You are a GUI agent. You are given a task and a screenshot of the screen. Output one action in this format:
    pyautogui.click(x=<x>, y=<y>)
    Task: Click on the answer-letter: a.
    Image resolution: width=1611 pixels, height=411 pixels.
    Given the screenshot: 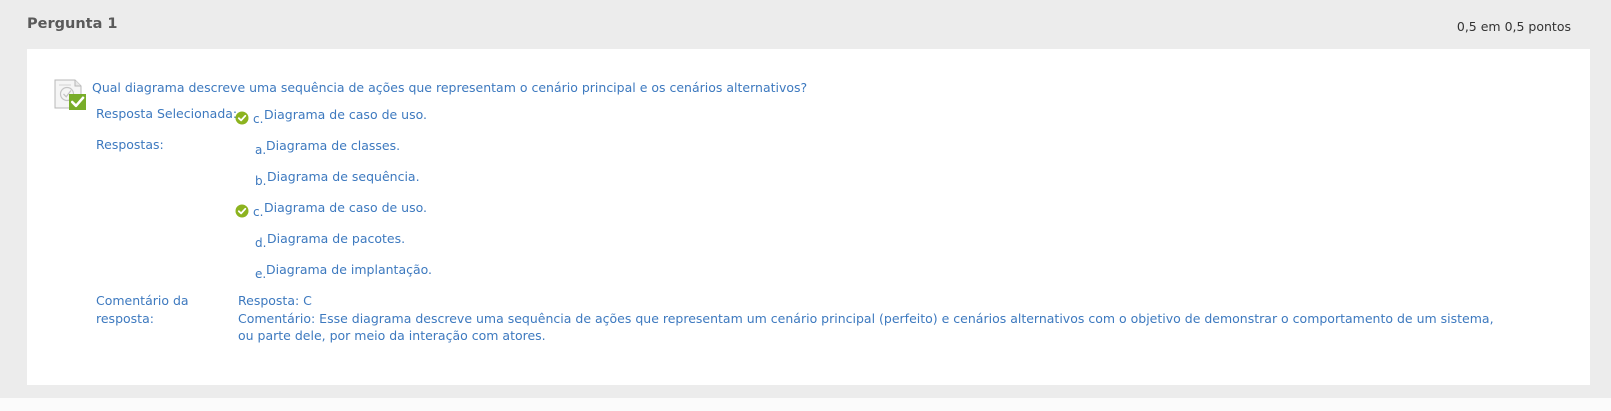 What is the action you would take?
    pyautogui.click(x=261, y=150)
    